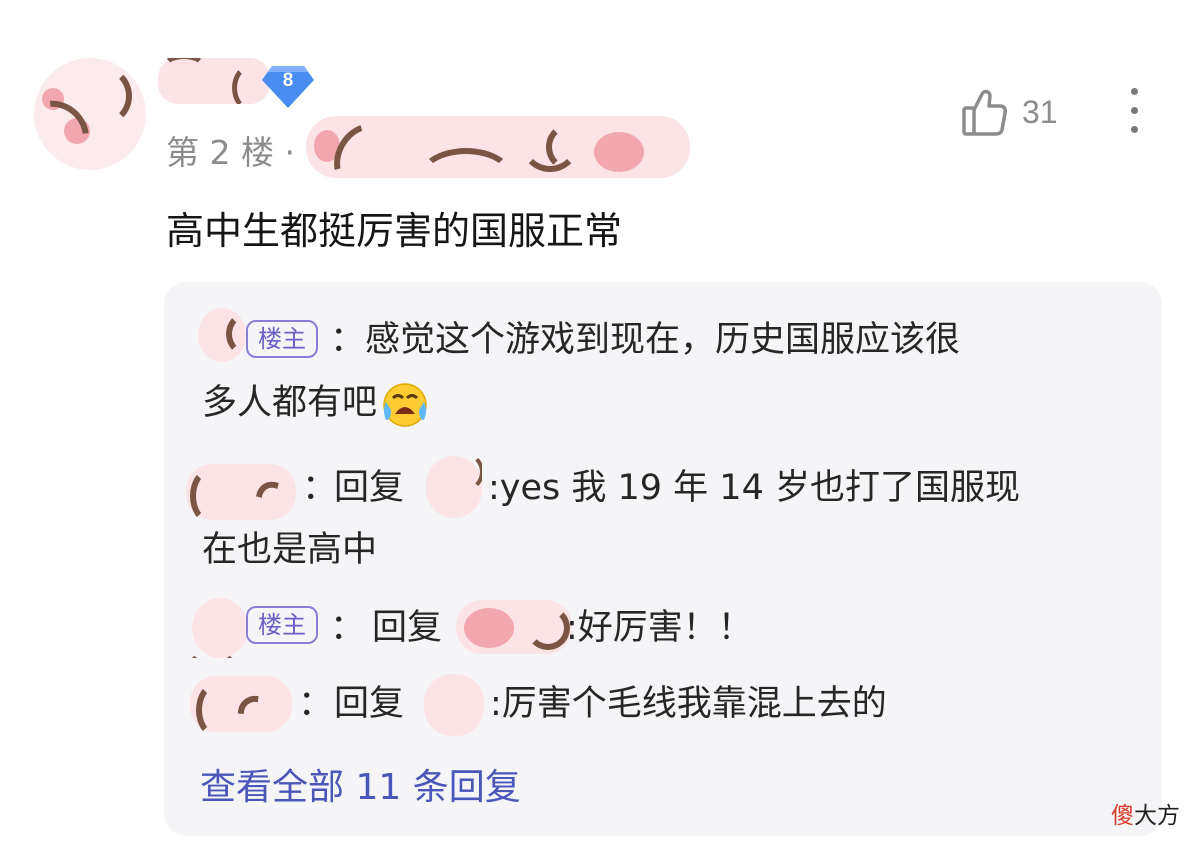 The width and height of the screenshot is (1200, 854). I want to click on reply-3-reply-label: 回复, so click(407, 628).